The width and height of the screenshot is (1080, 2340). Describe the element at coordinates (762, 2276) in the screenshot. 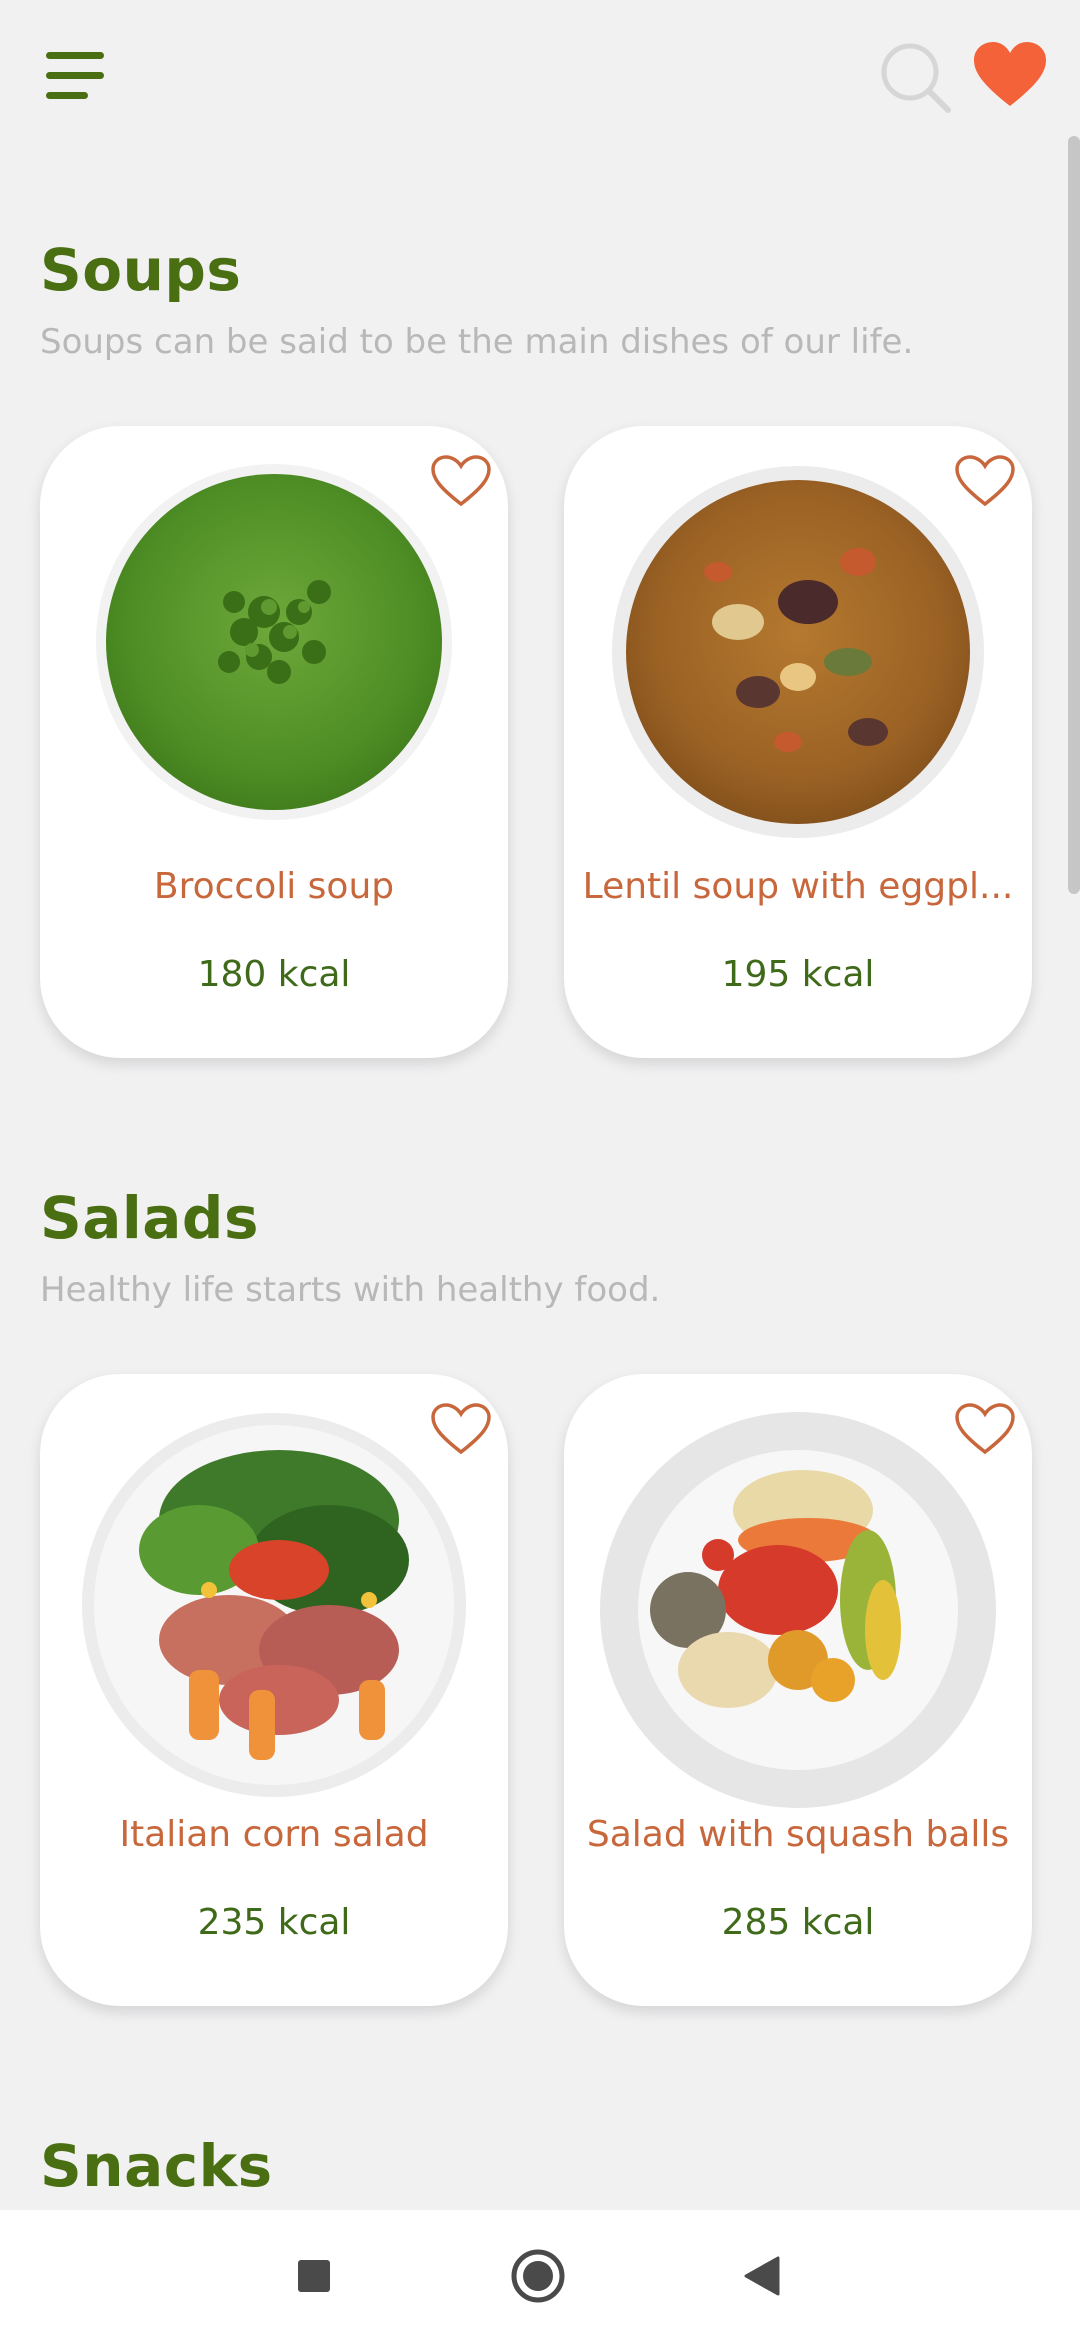

I see `triangle-back-icon` at that location.